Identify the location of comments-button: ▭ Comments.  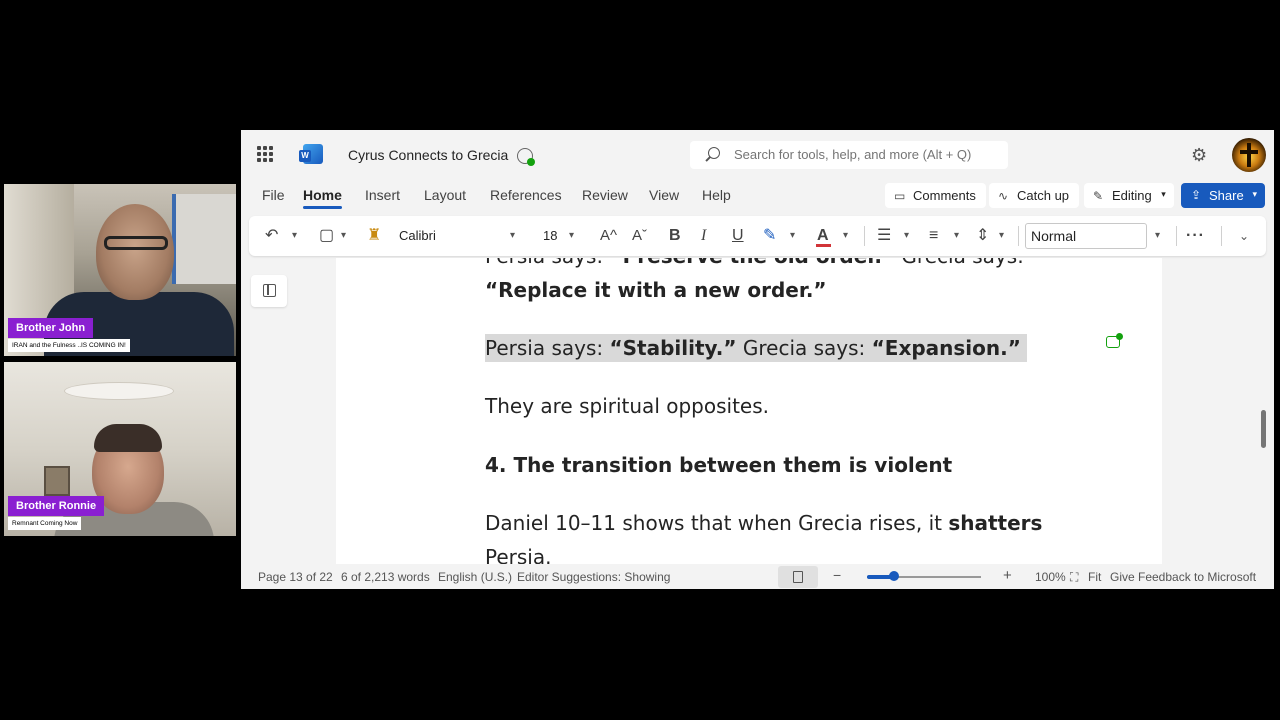
(935, 195).